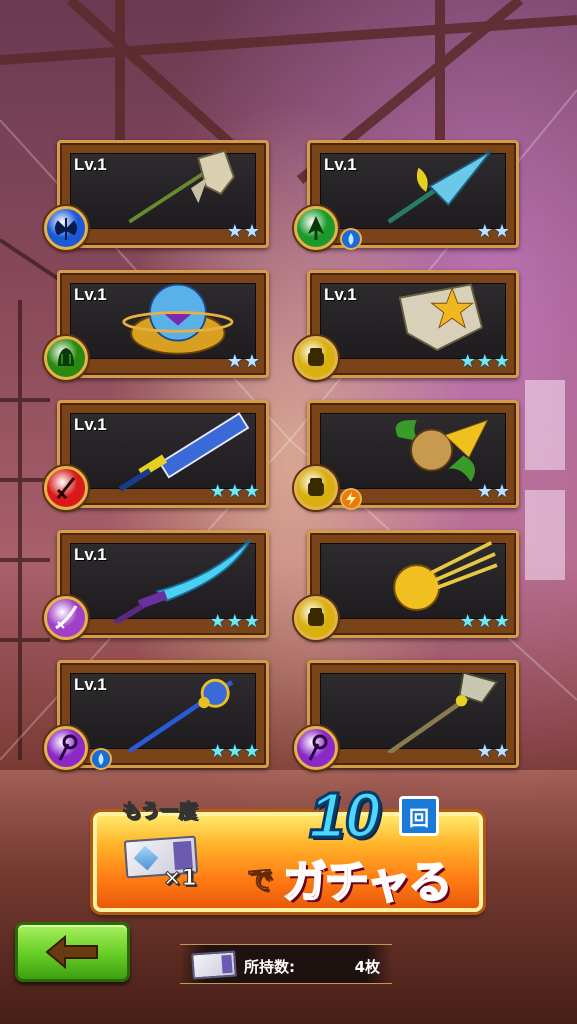  I want to click on owned-label: 所持数:, so click(269, 967).